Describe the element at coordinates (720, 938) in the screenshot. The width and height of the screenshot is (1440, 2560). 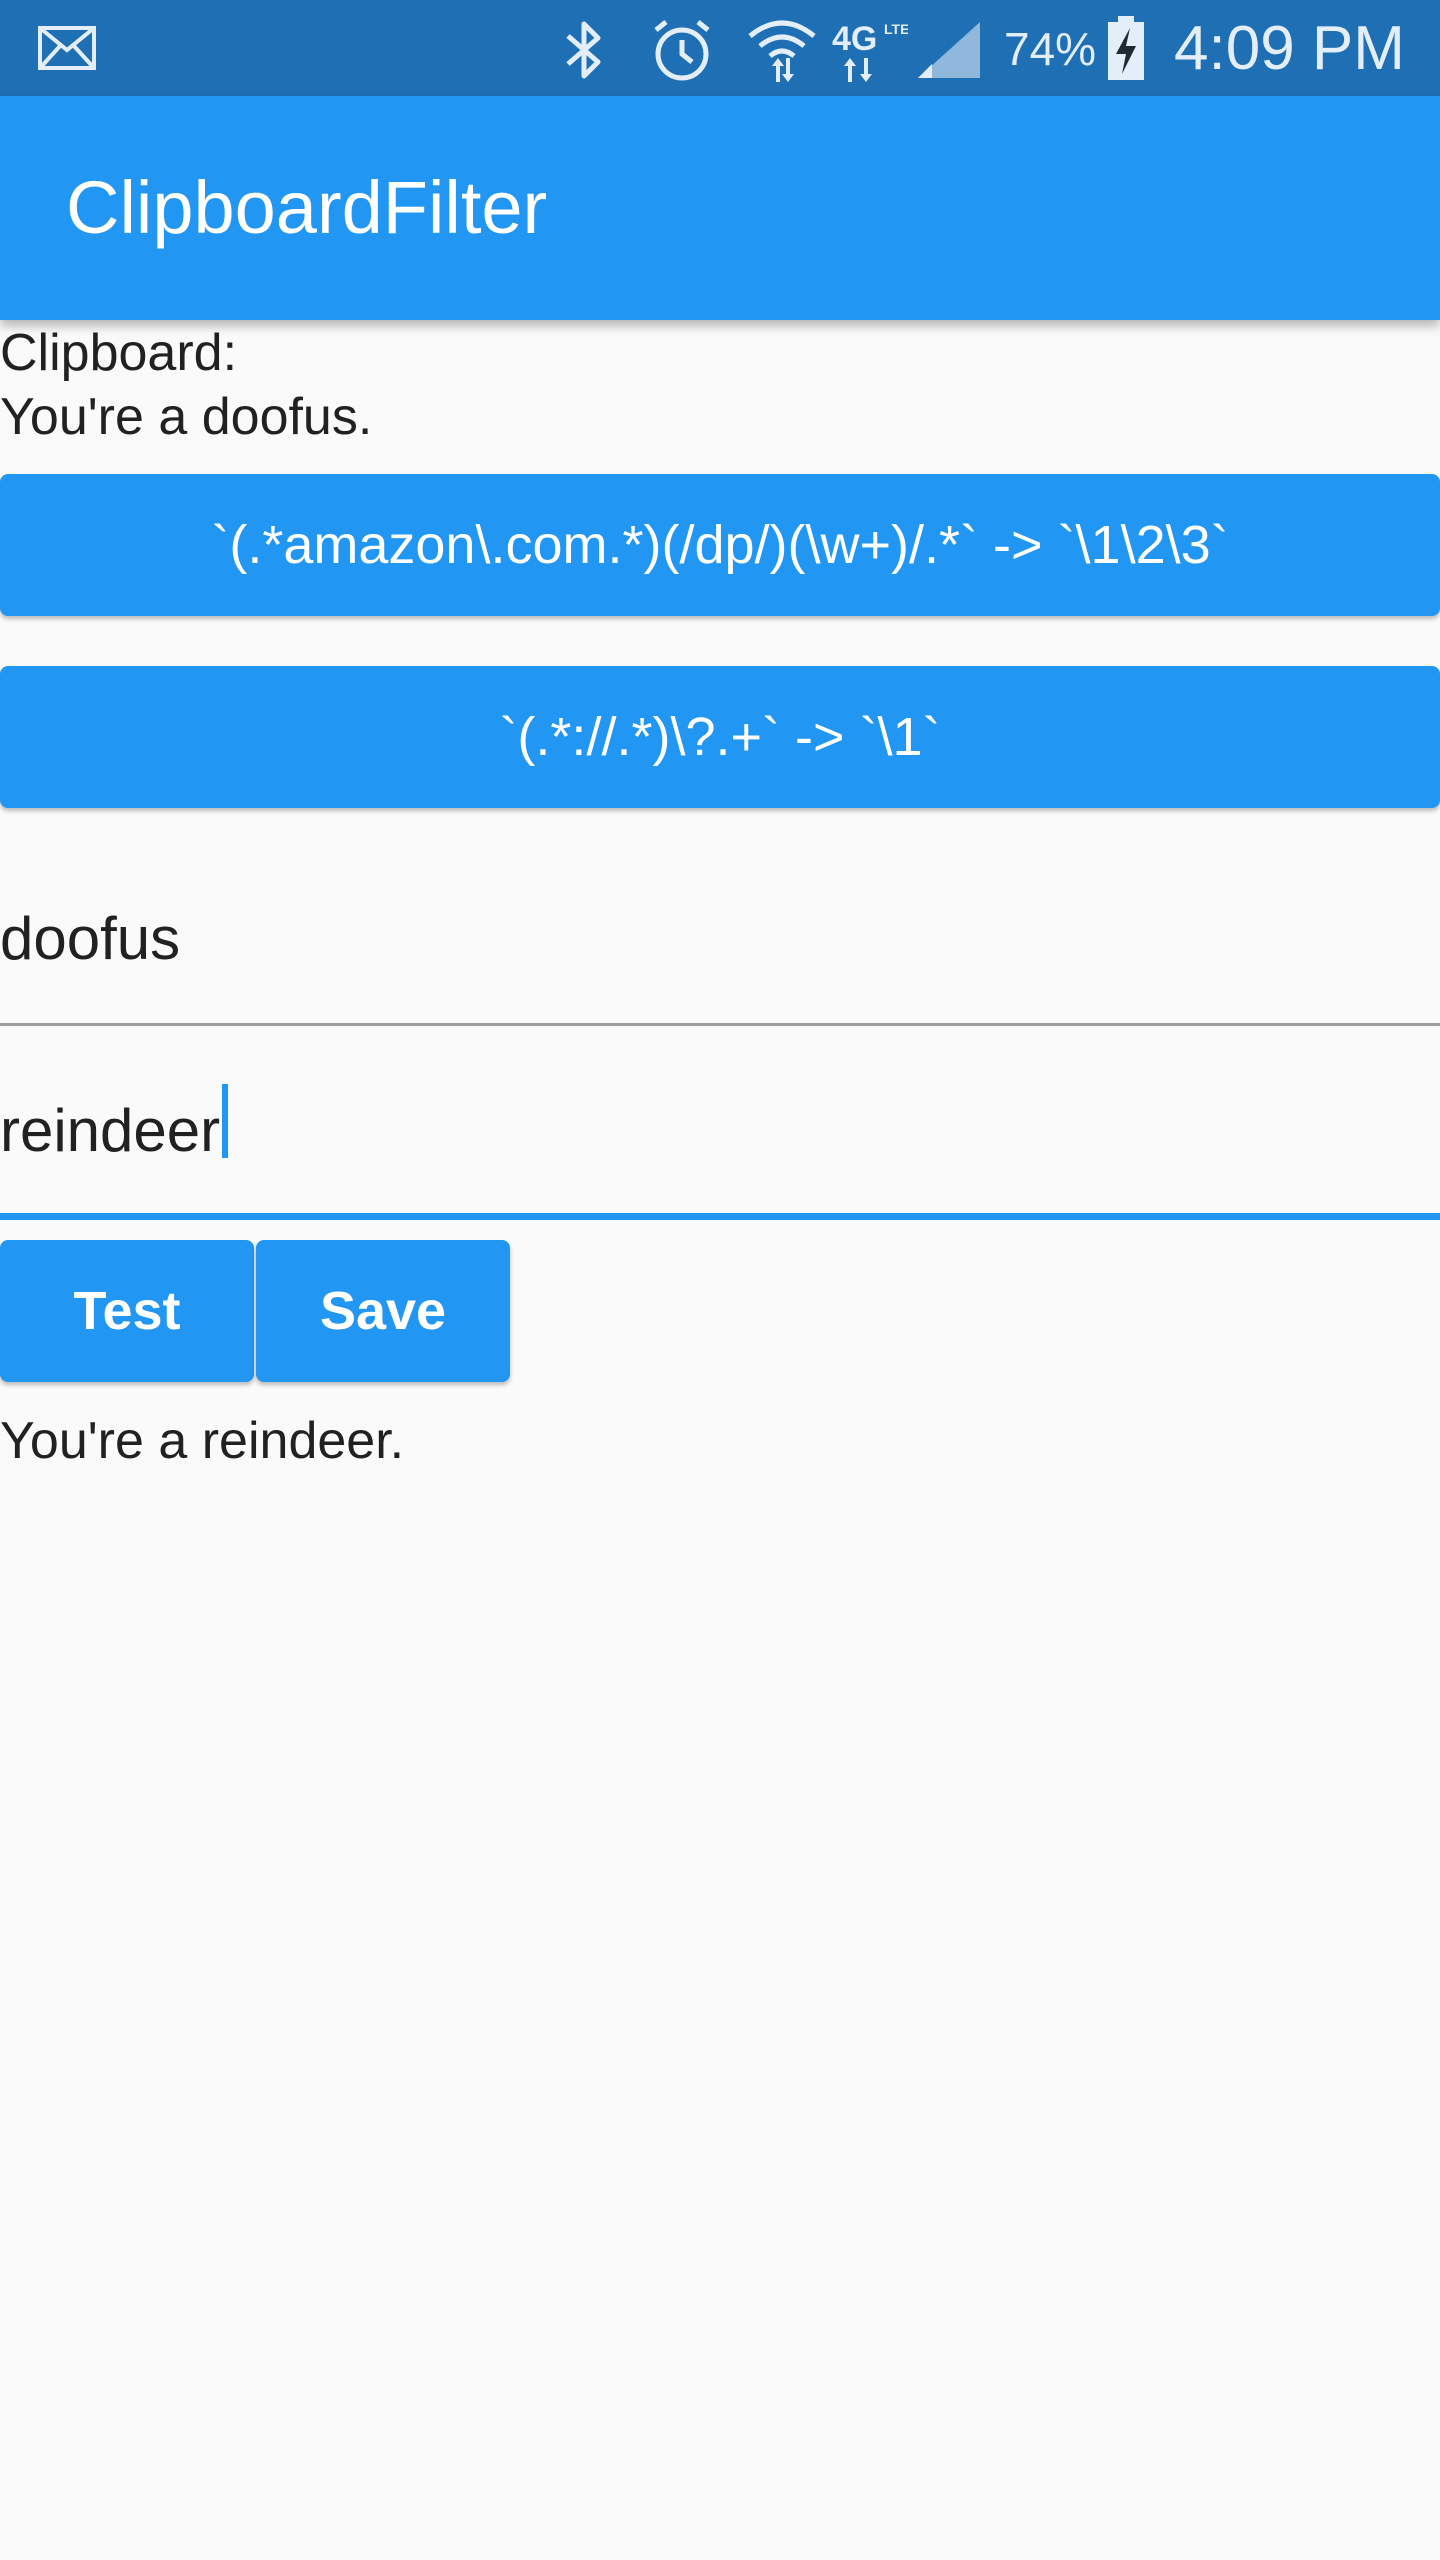
I see `find-pattern-input` at that location.